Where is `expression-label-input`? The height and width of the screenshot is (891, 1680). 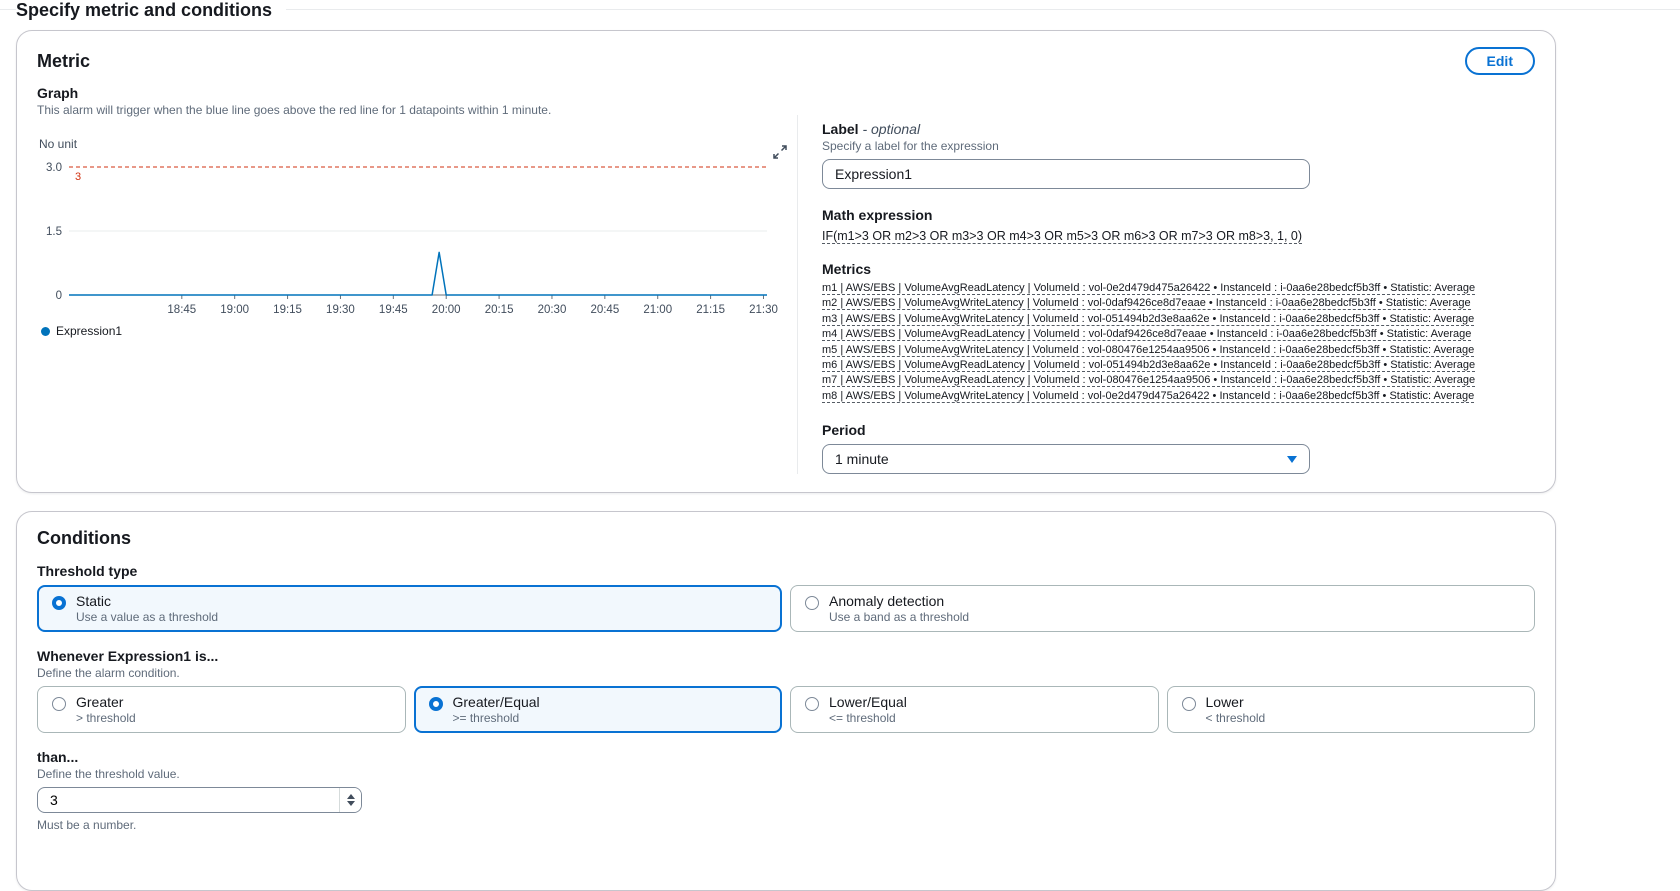 expression-label-input is located at coordinates (1066, 174).